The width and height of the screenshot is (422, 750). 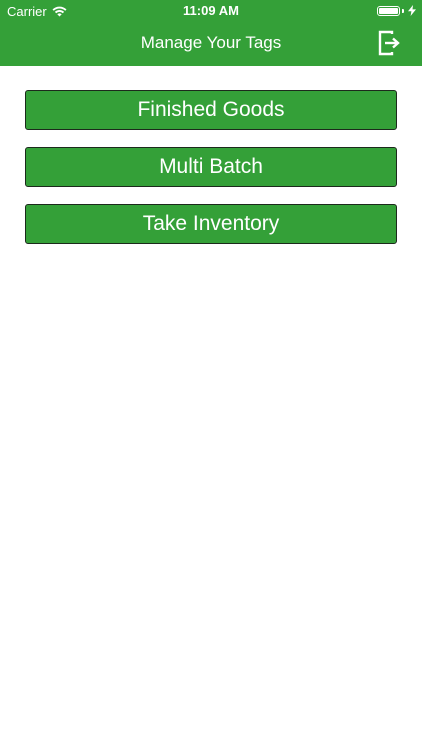 I want to click on logout-button, so click(x=390, y=43).